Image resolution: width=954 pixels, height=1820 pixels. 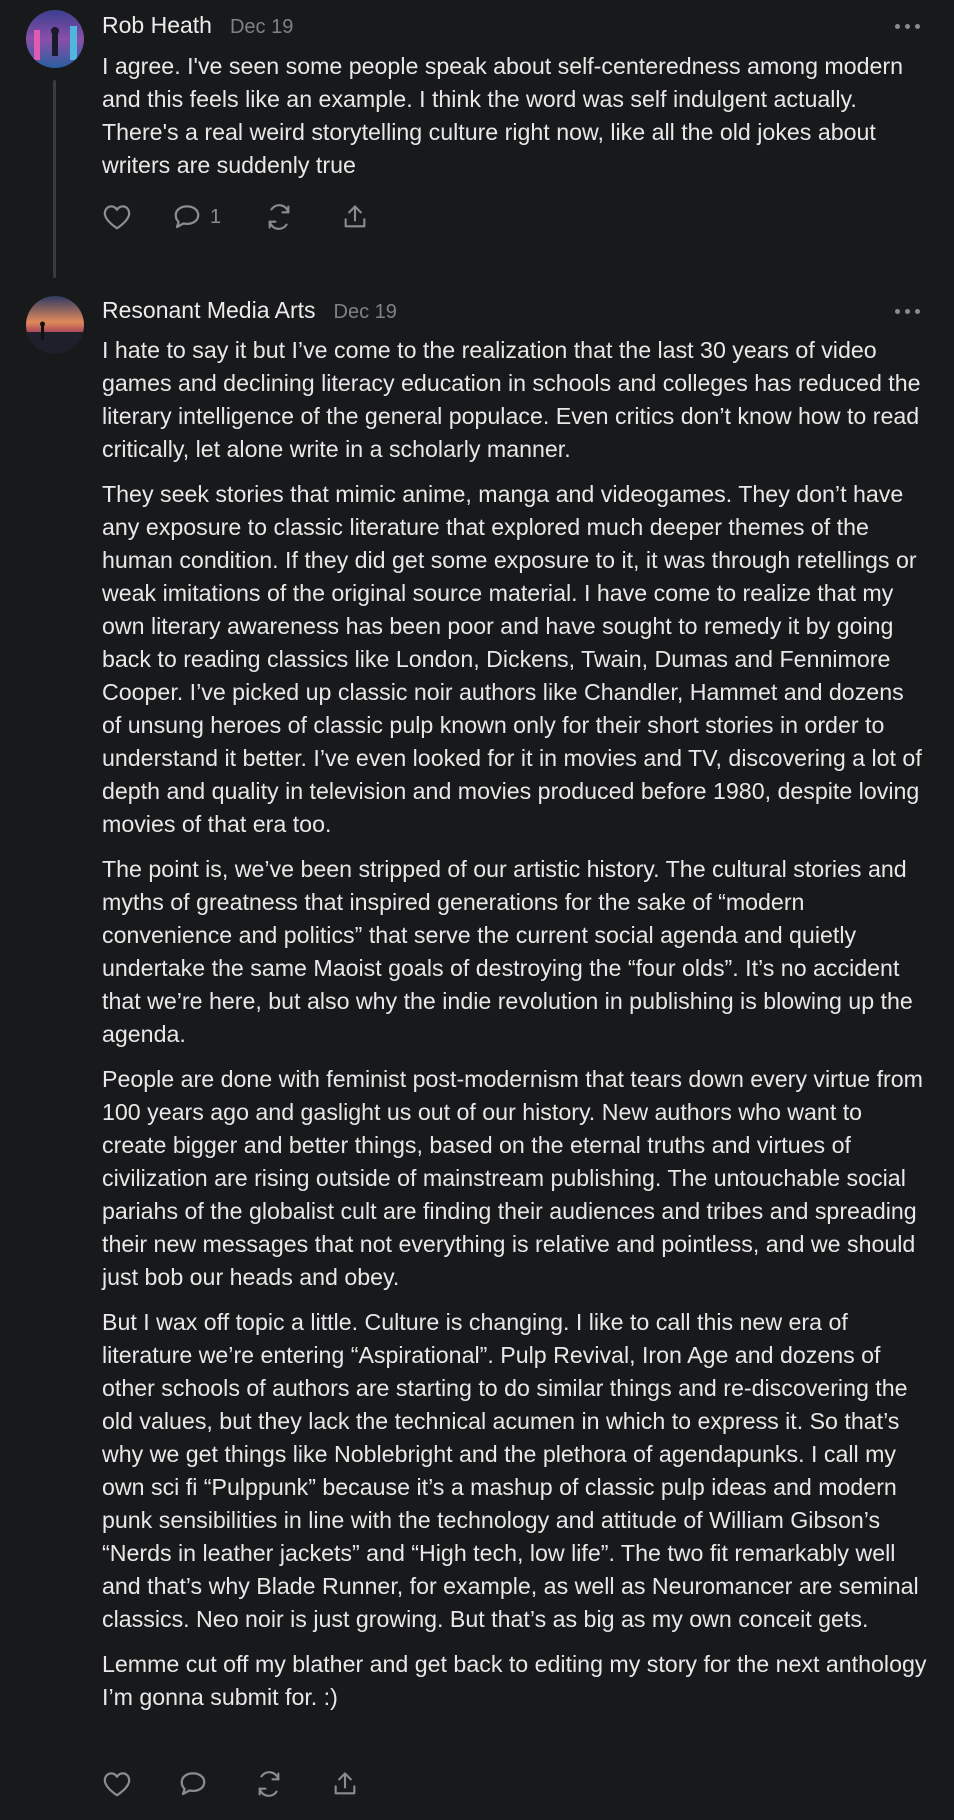 I want to click on reply-button: 1, so click(x=218, y=217).